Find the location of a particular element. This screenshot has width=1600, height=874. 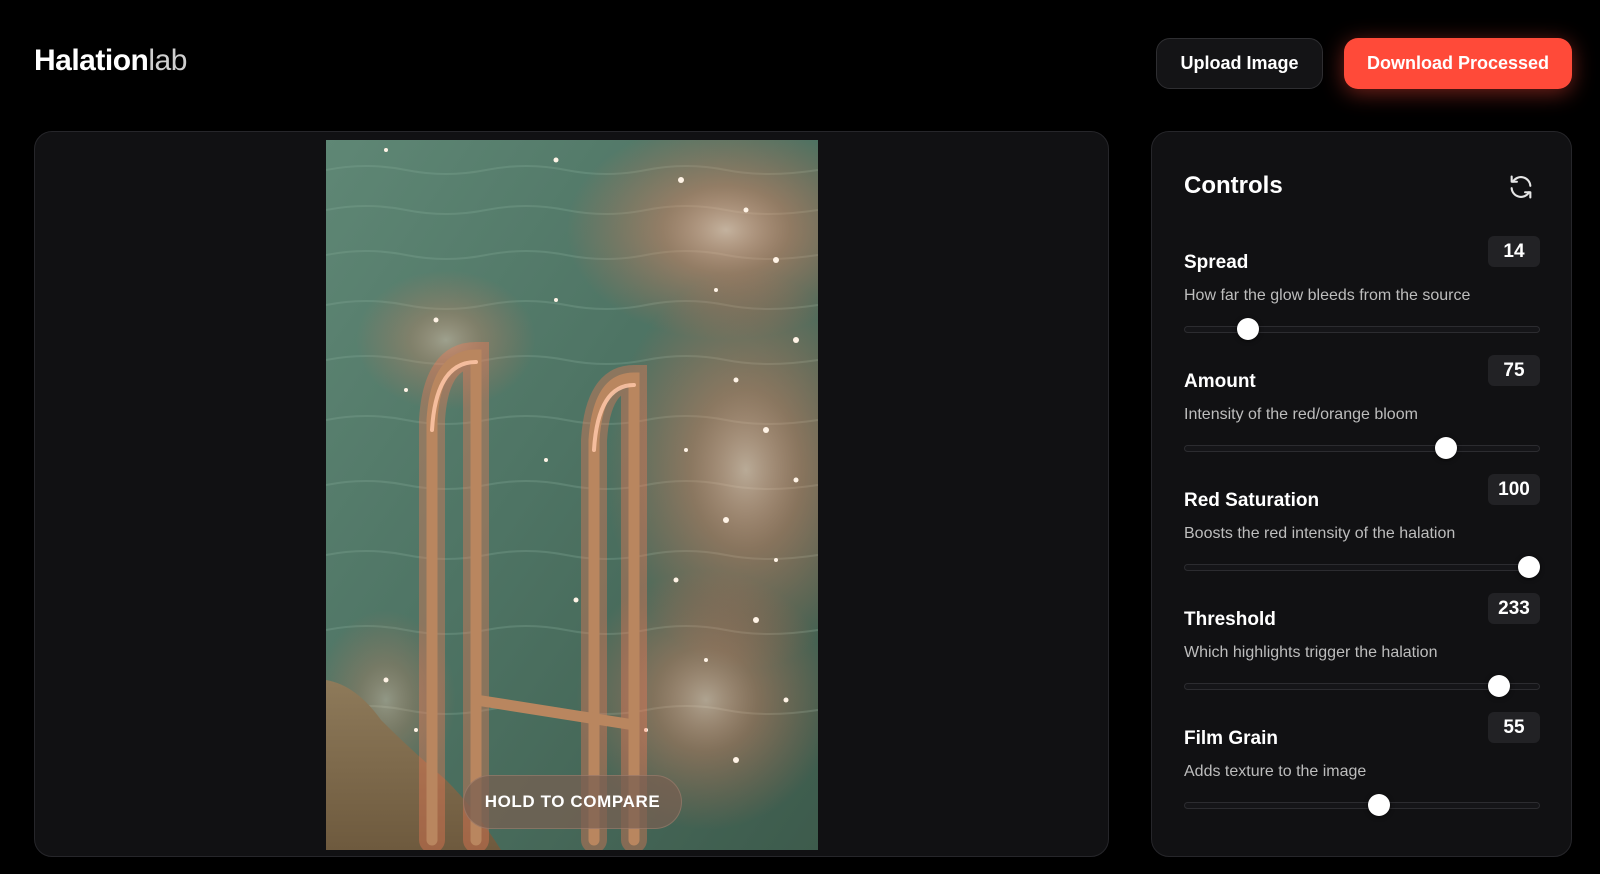

threshold-slider-track is located at coordinates (1362, 686).